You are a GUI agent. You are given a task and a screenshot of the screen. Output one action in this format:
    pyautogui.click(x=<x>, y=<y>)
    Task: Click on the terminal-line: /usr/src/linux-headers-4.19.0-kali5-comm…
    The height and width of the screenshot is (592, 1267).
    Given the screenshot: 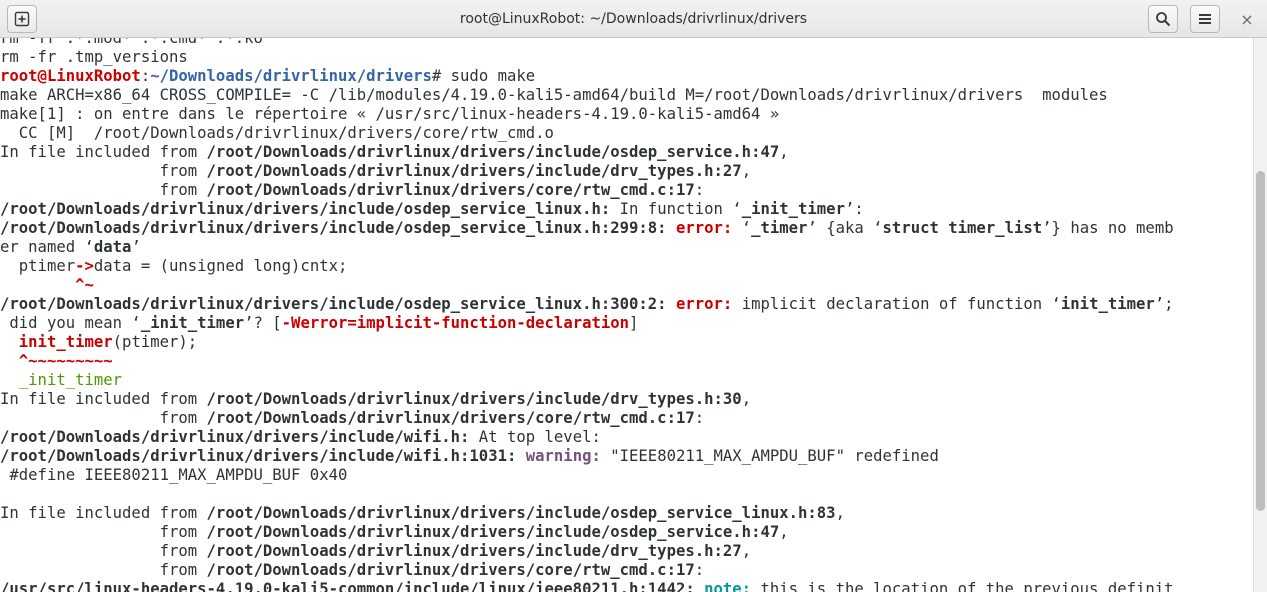 What is the action you would take?
    pyautogui.click(x=626, y=586)
    